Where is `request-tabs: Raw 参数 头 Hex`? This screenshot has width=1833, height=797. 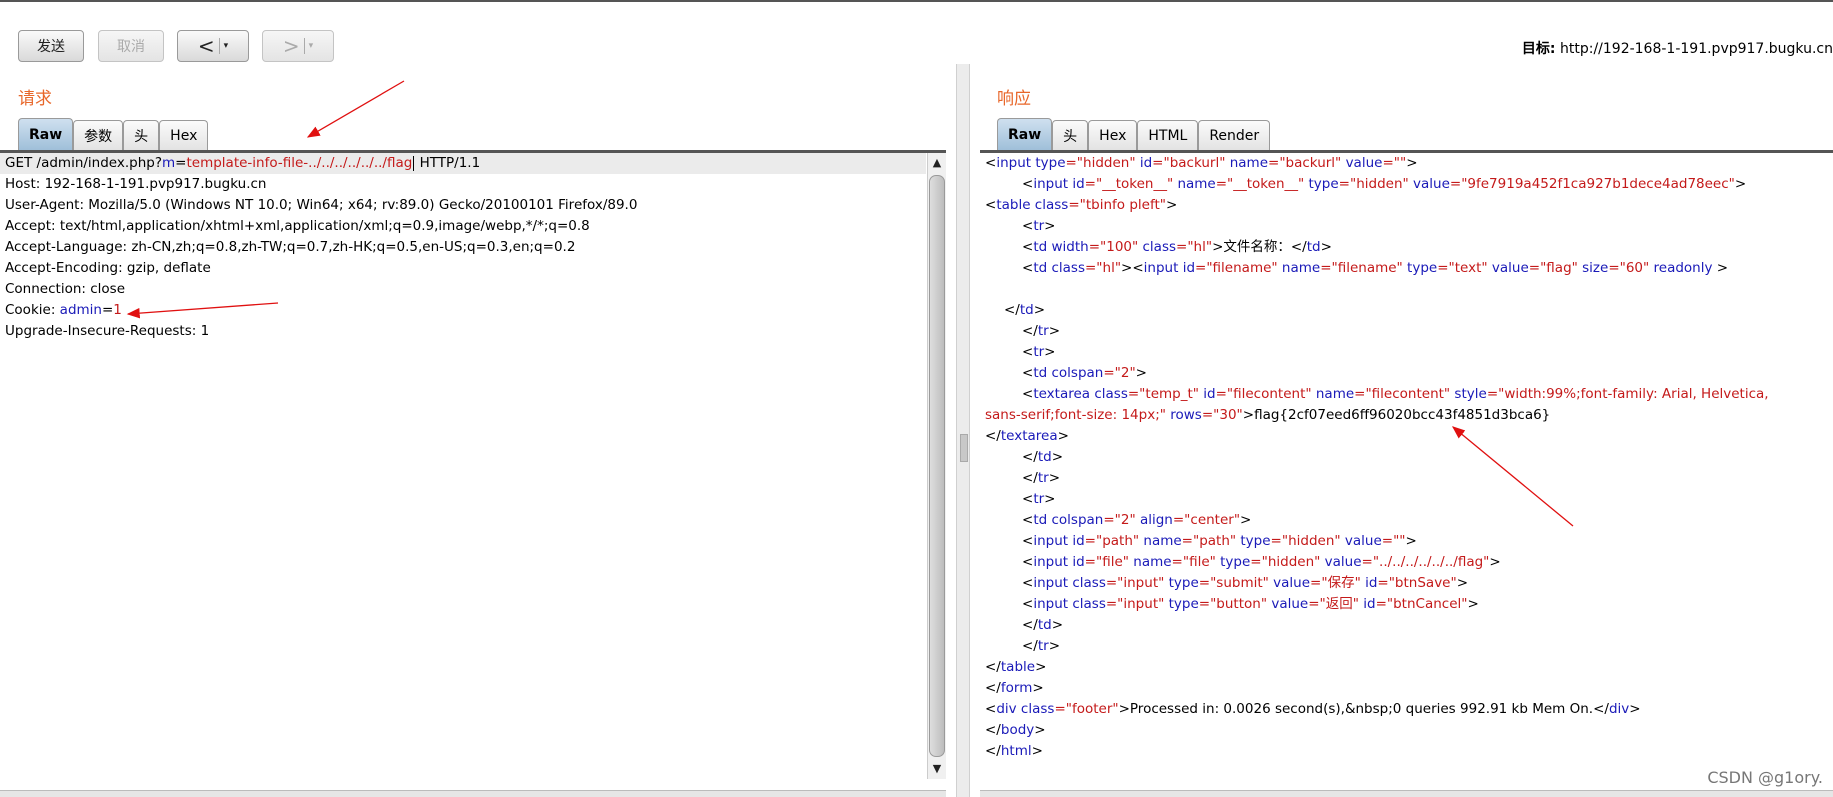 request-tabs: Raw 参数 头 Hex is located at coordinates (113, 134).